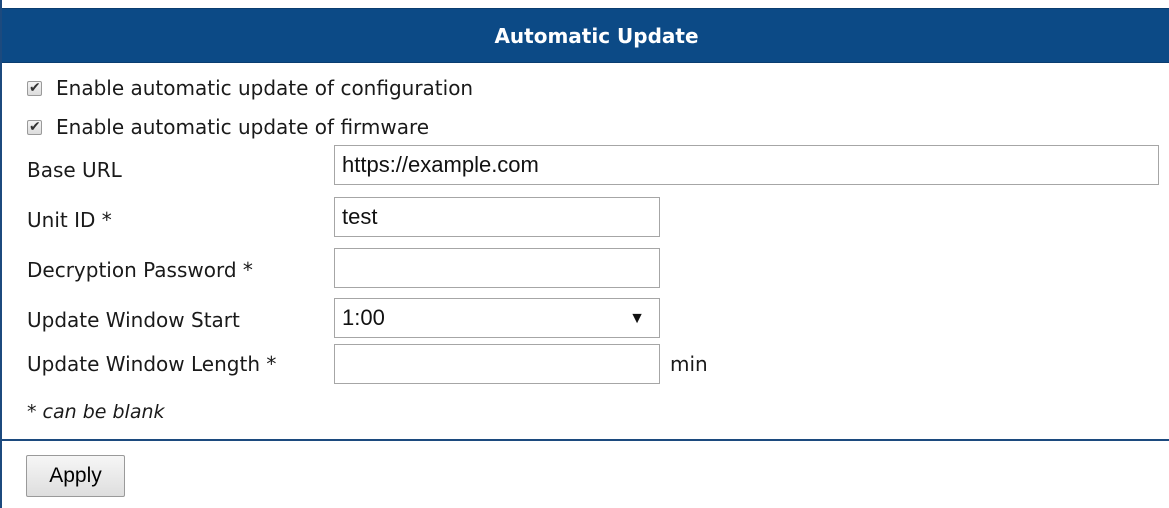 Image resolution: width=1169 pixels, height=508 pixels. I want to click on window-start-label: Update Window Start, so click(133, 320).